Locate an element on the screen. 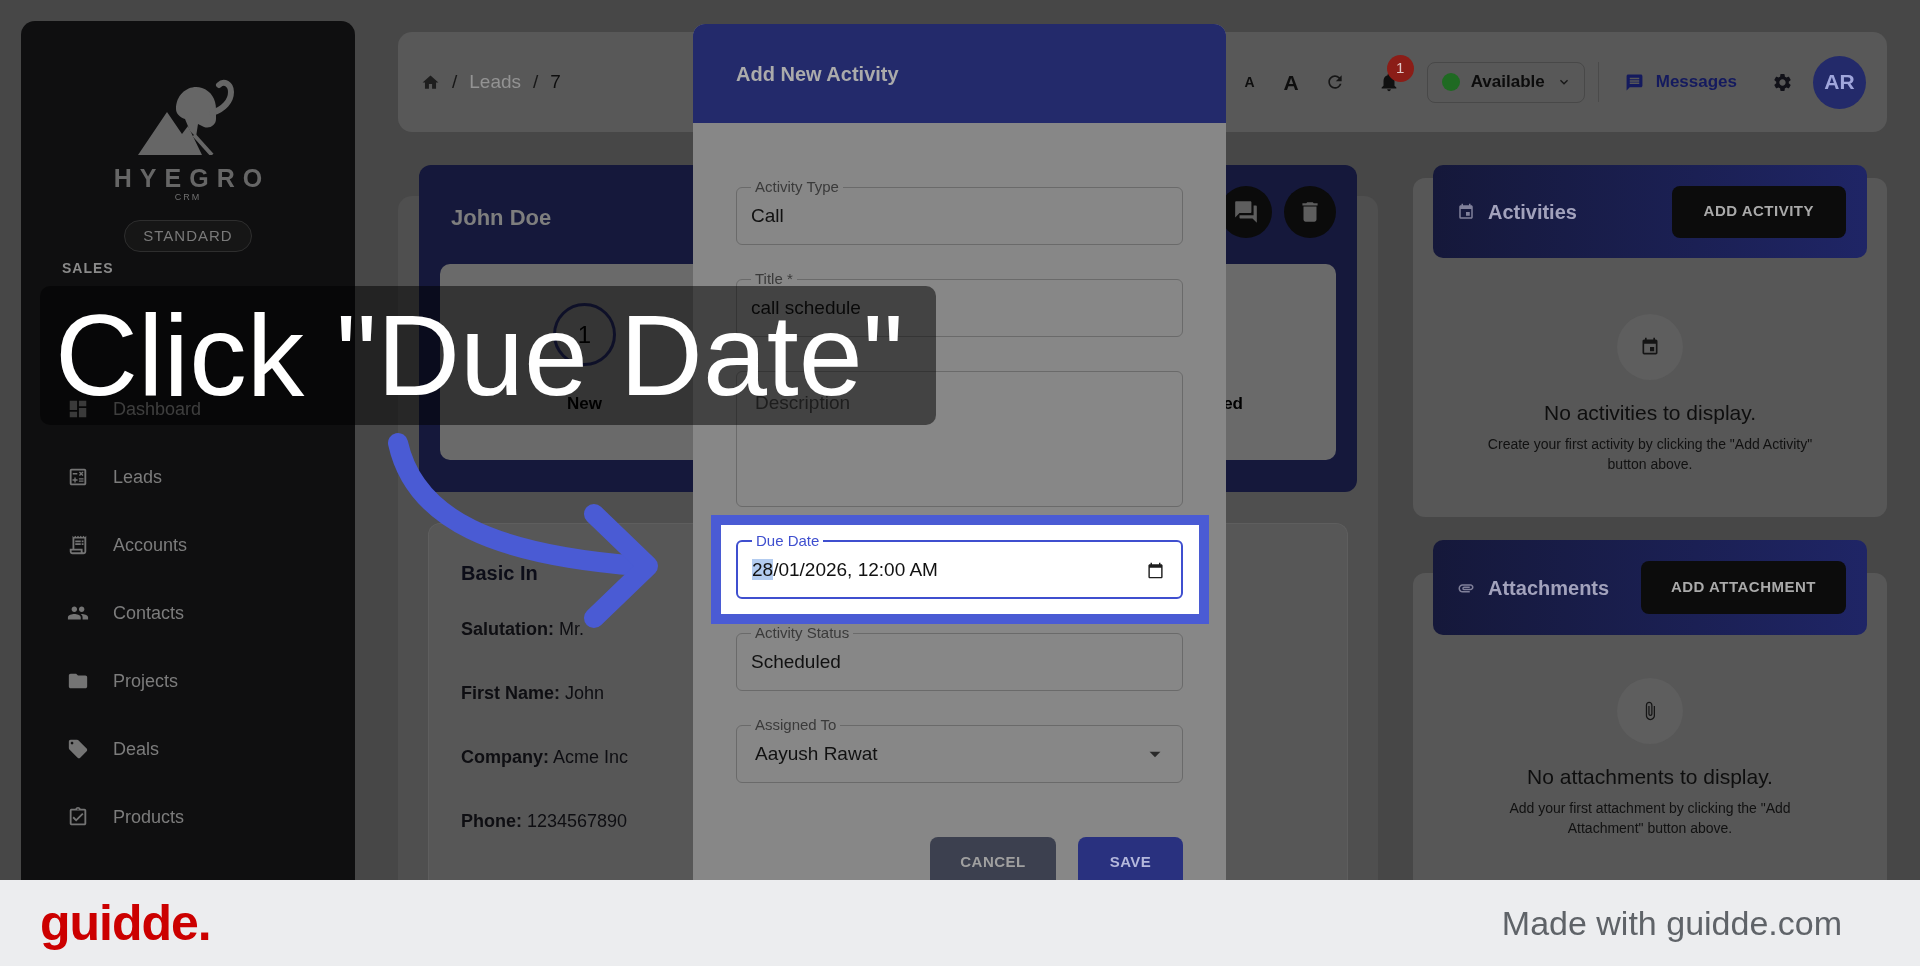 This screenshot has height=966, width=1920. add-attachment-button: ADD ATTACHMENT is located at coordinates (1743, 587).